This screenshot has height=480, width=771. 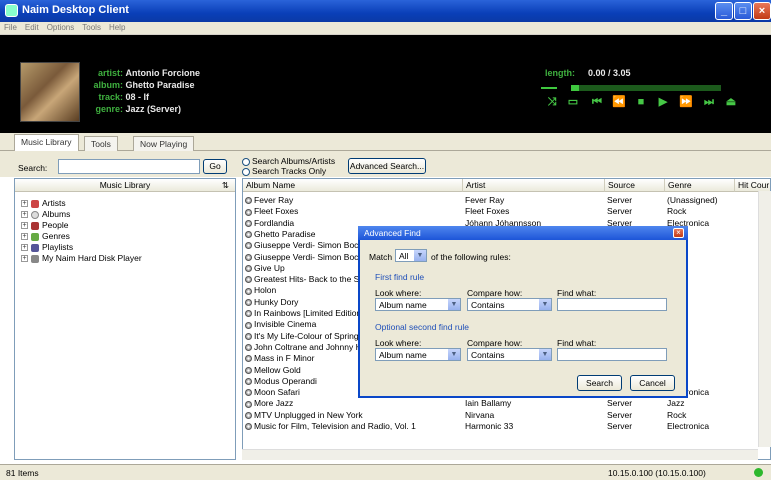 I want to click on eject-icon: ⏏, so click(x=731, y=102).